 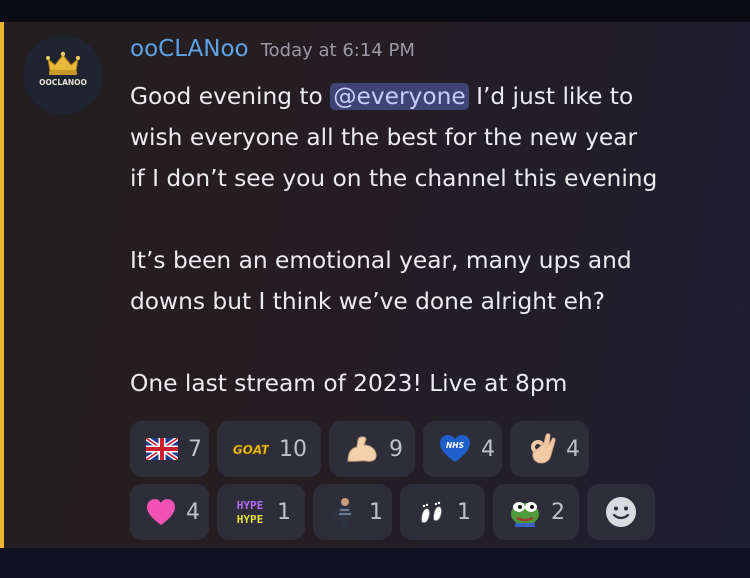 I want to click on flexed-biceps-icon, so click(x=362, y=449).